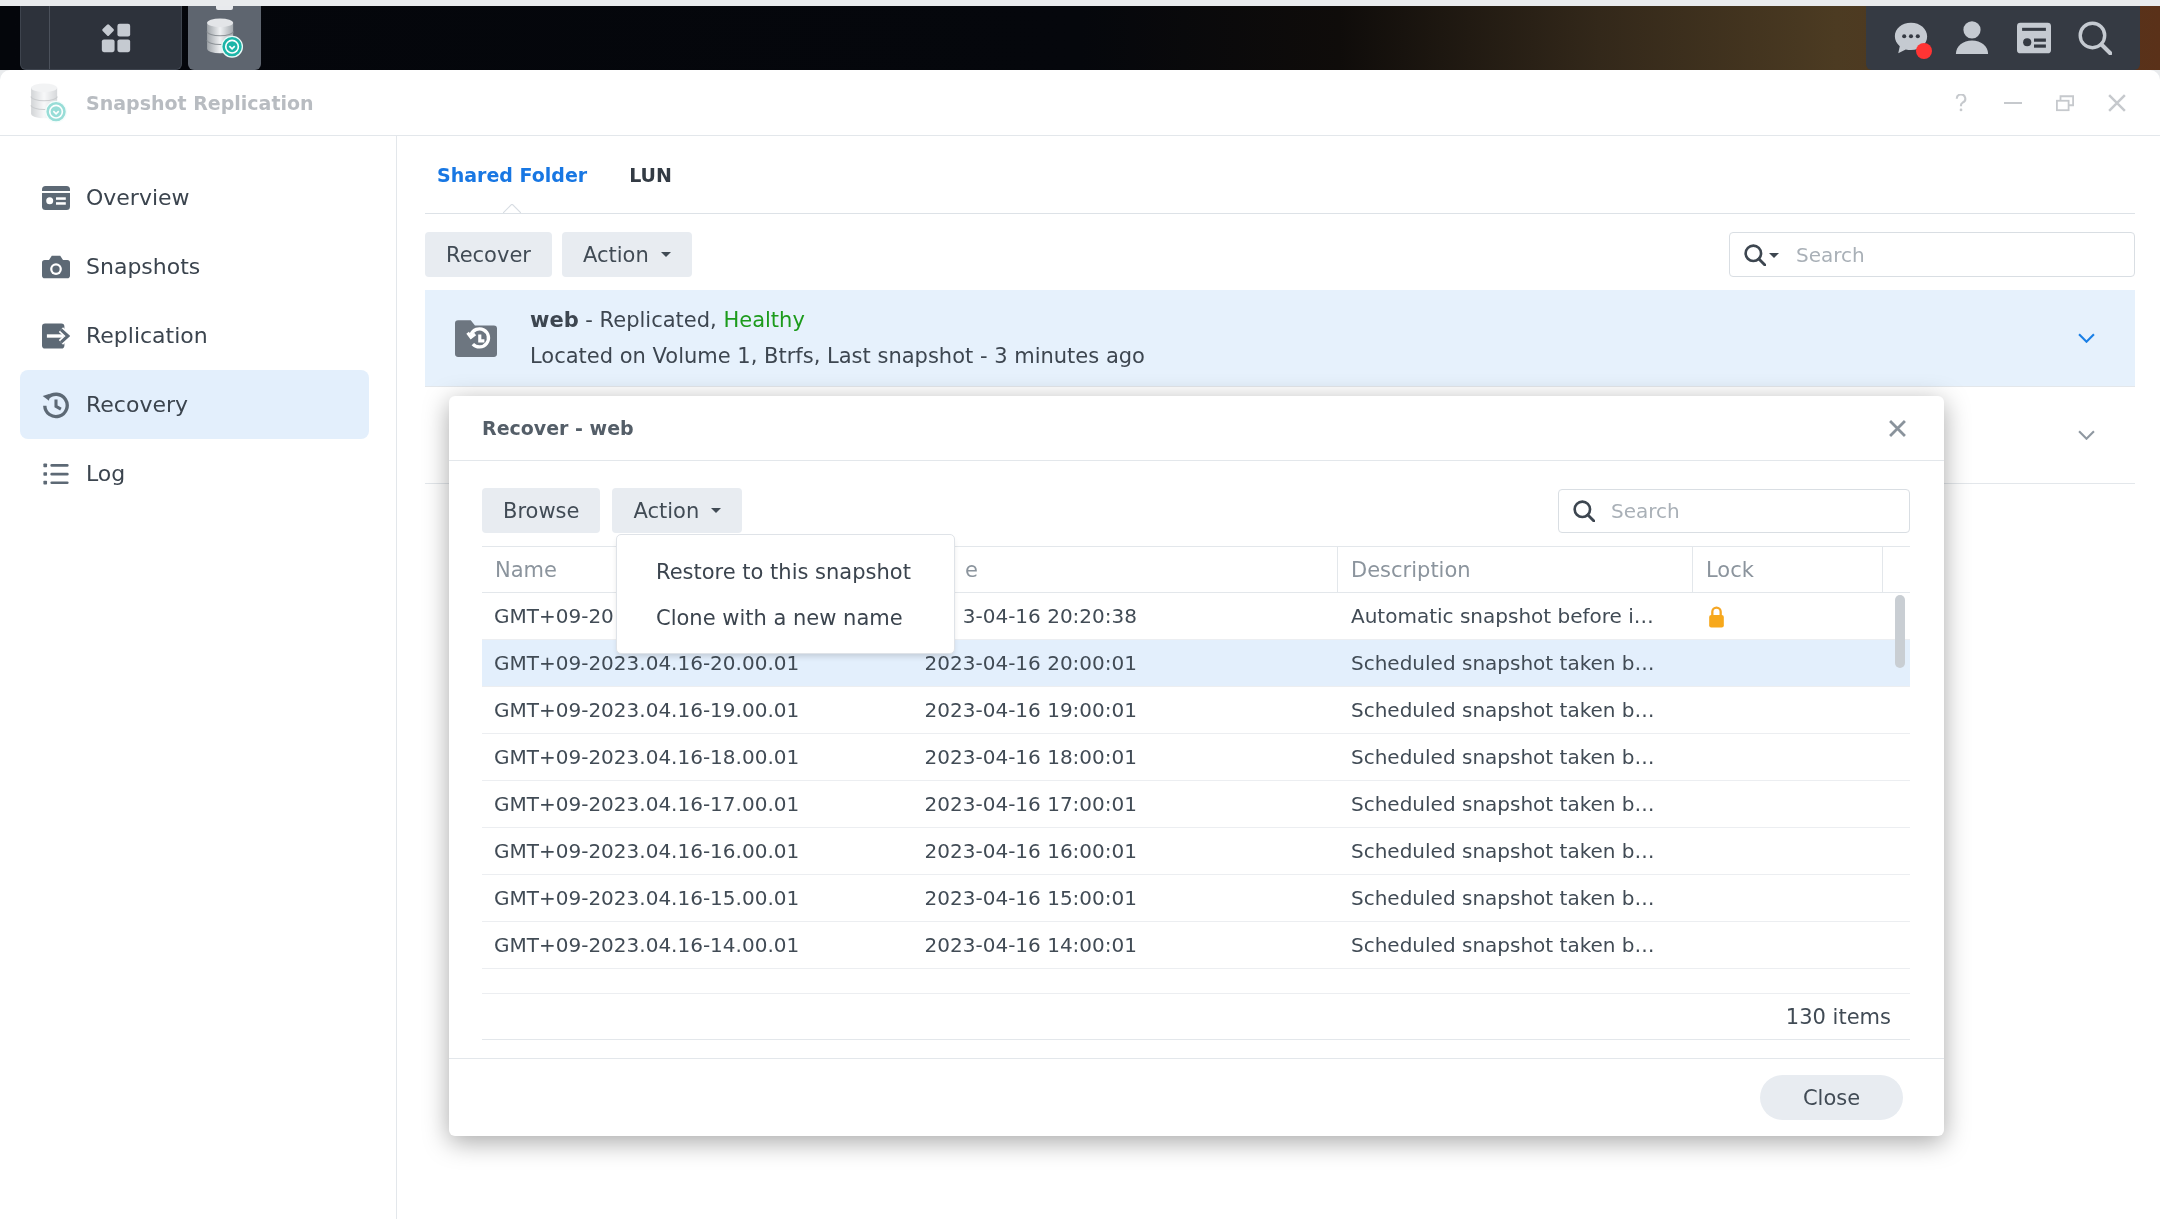 The width and height of the screenshot is (2160, 1219). Describe the element at coordinates (647, 757) in the screenshot. I see `table-cell: GMT+09-2023.04.16-18.00.01` at that location.